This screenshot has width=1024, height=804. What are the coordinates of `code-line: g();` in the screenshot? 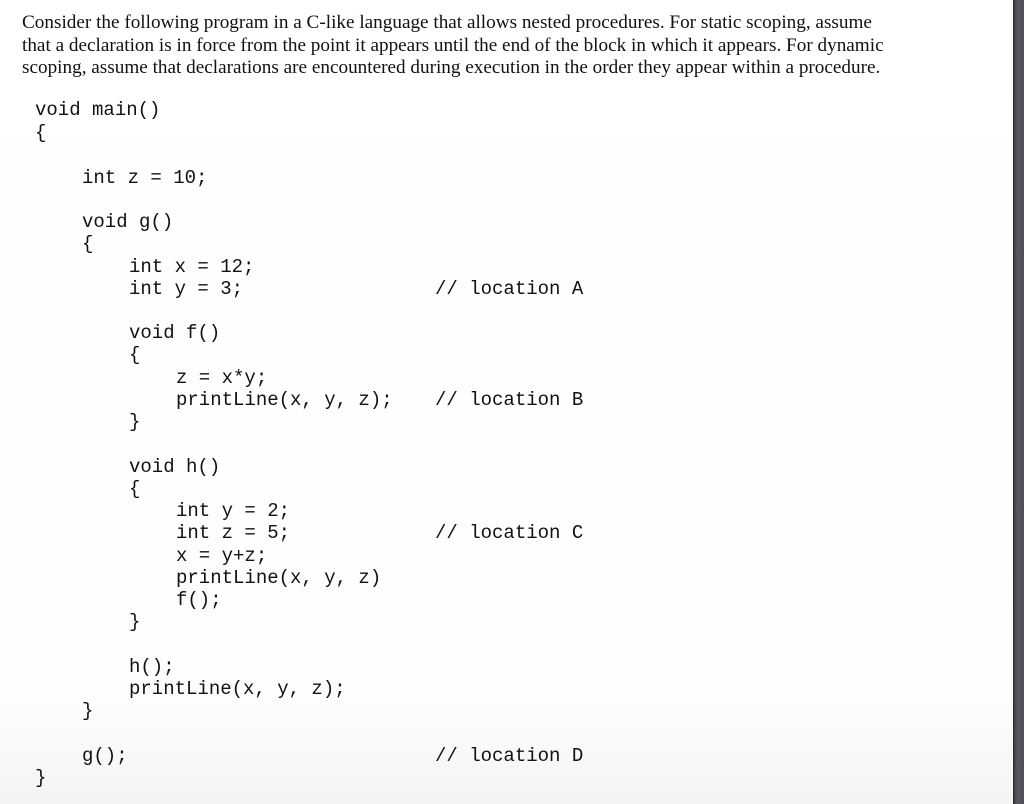 It's located at (105, 756).